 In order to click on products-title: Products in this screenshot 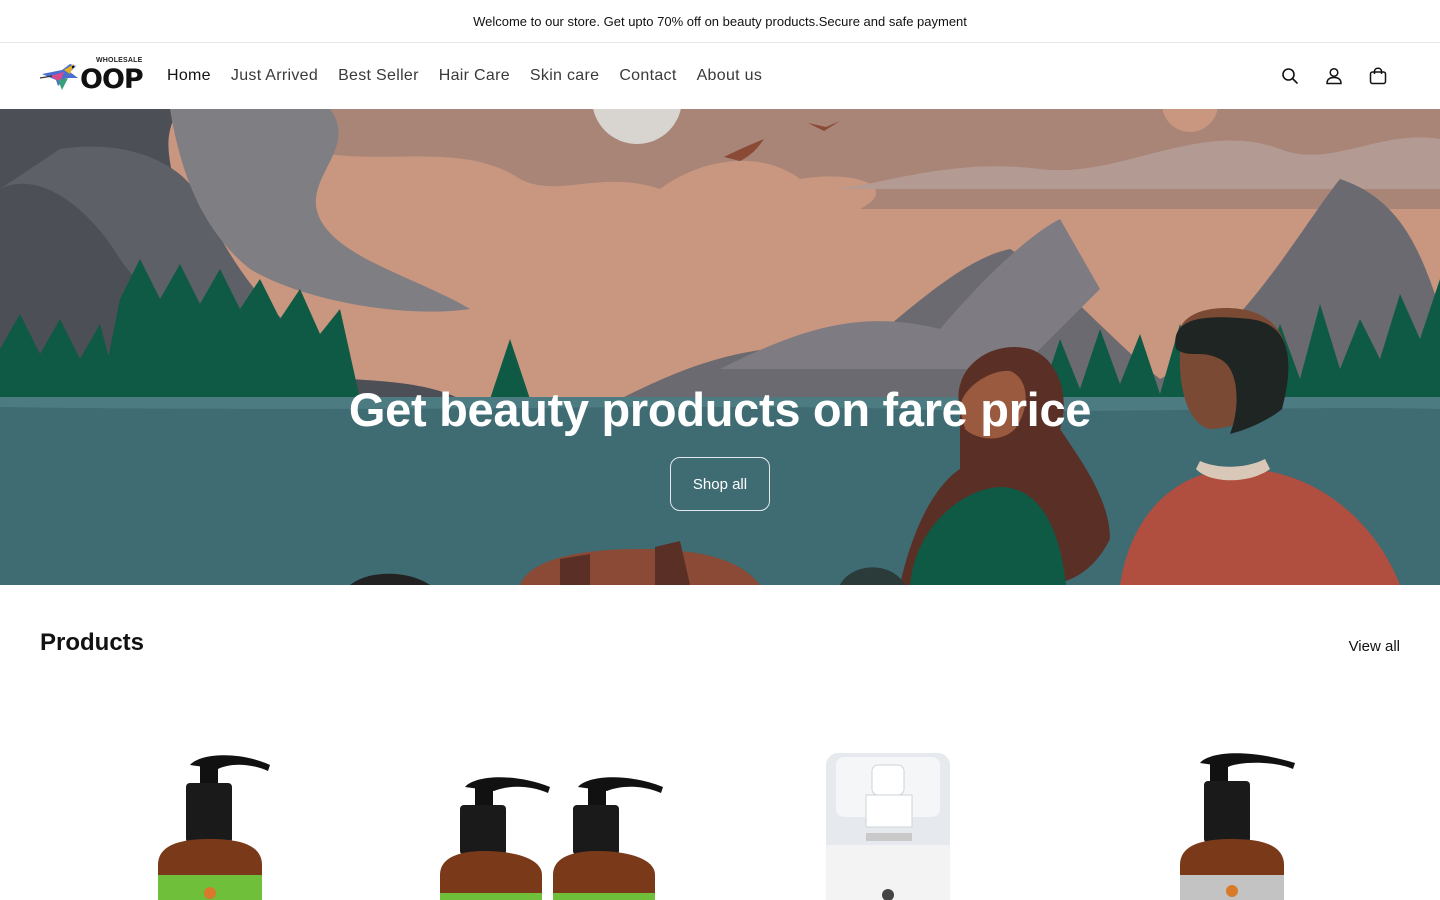, I will do `click(92, 642)`.